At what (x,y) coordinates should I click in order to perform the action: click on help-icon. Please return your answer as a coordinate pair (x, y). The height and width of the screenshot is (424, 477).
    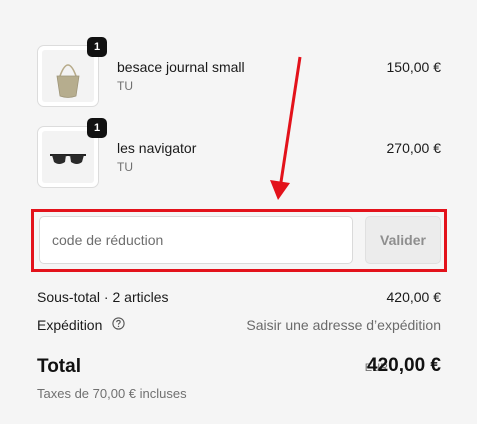
    Looking at the image, I should click on (118, 325).